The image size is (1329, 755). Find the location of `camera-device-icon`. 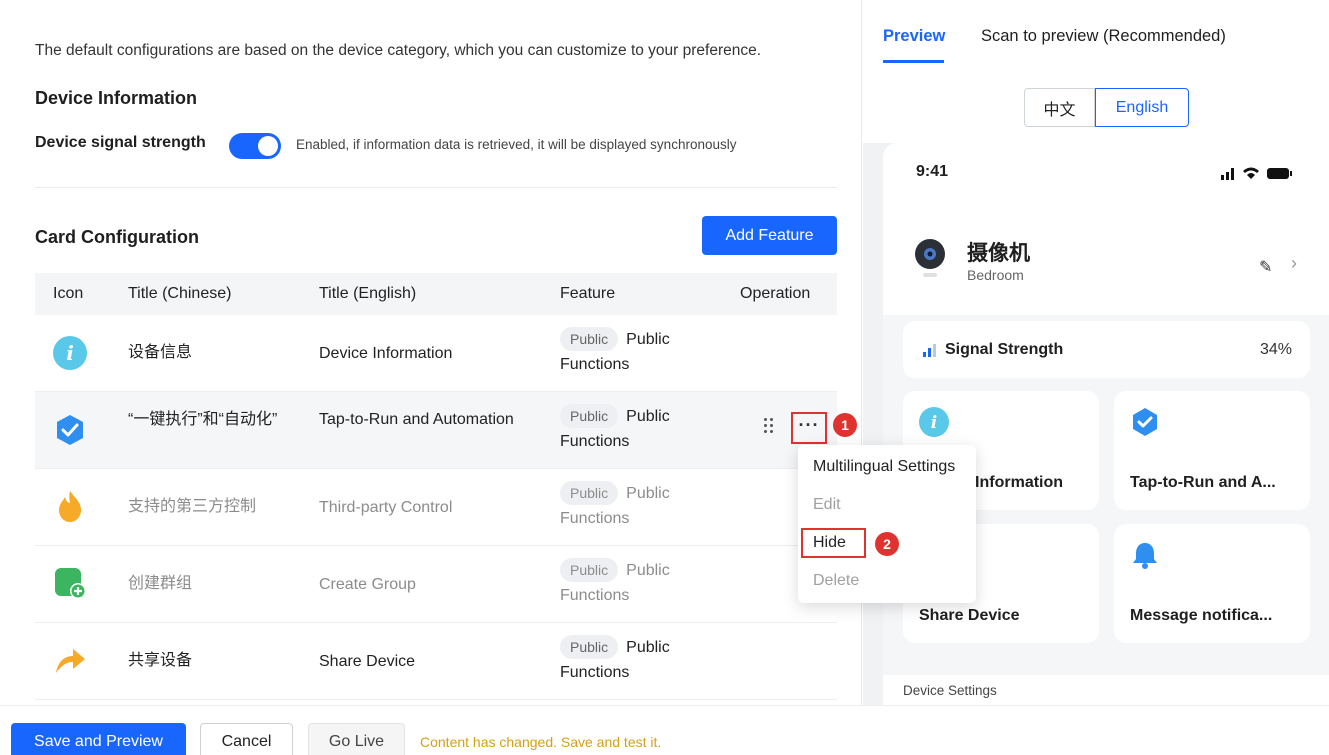

camera-device-icon is located at coordinates (930, 258).